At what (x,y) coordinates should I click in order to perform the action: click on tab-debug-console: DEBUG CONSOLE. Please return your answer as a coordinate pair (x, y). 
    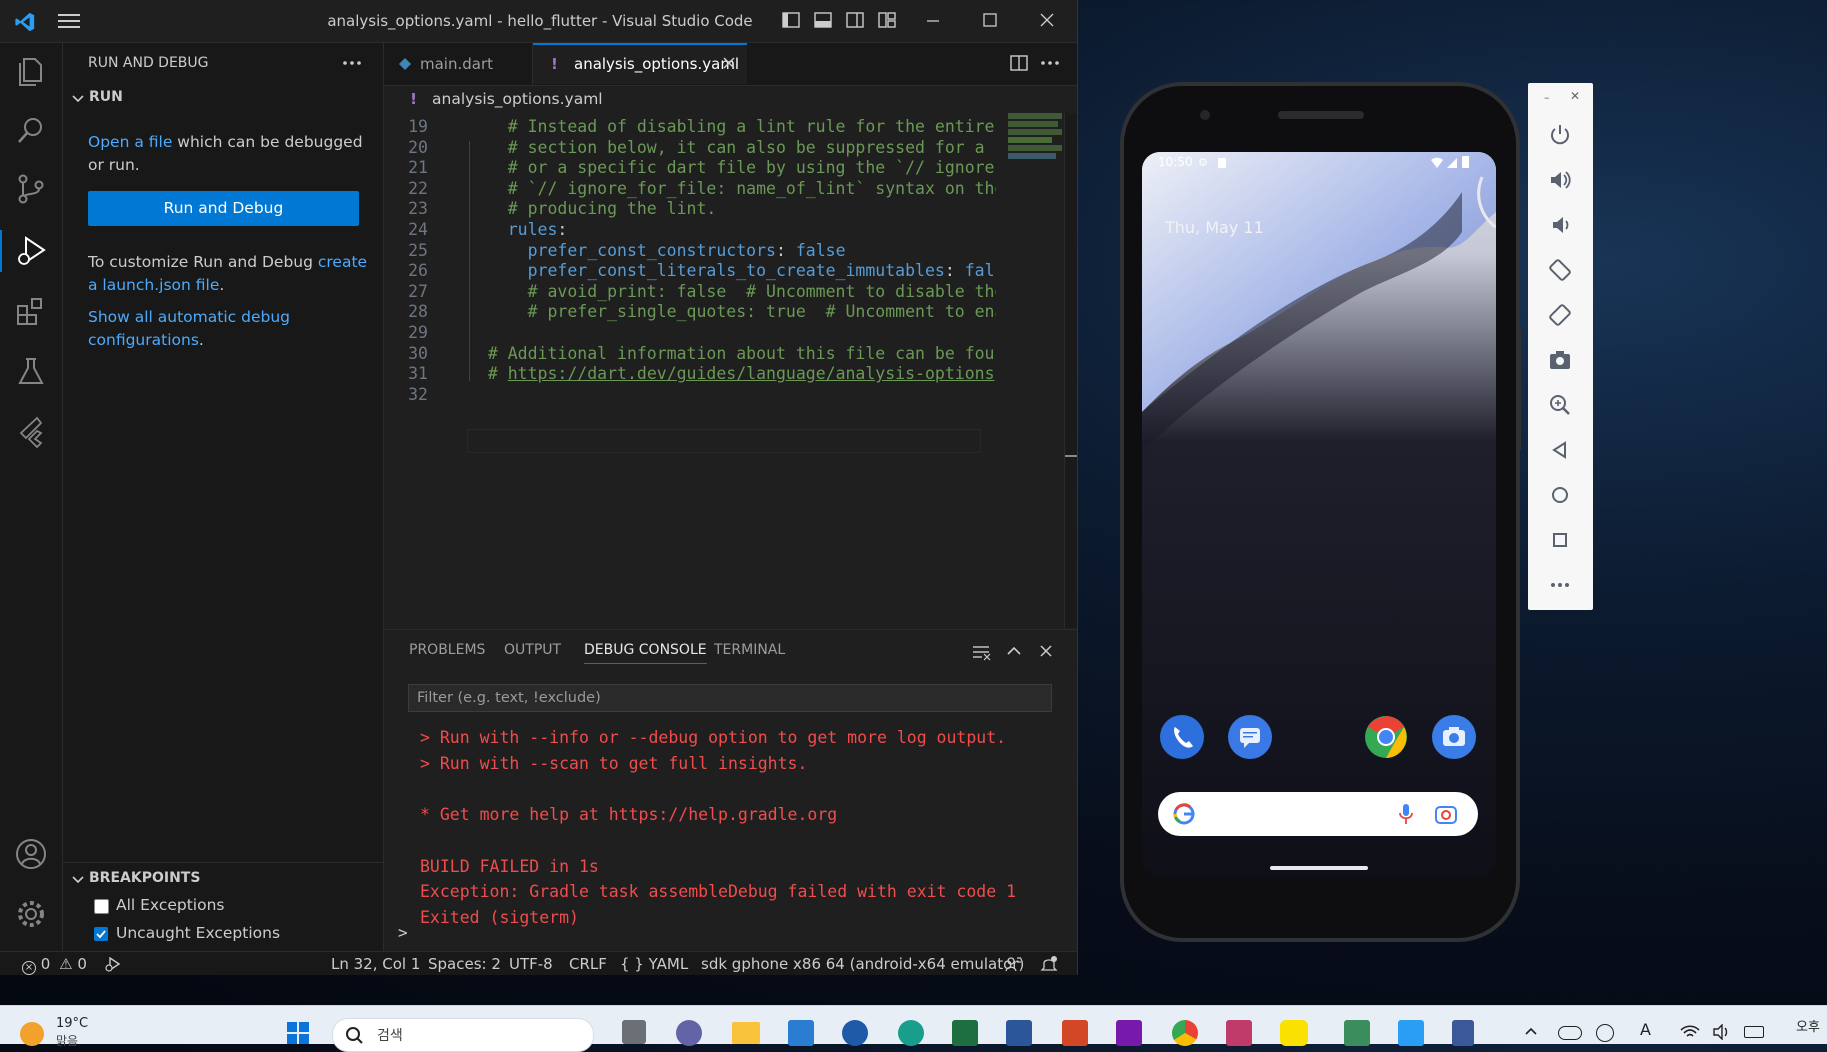
    Looking at the image, I should click on (645, 653).